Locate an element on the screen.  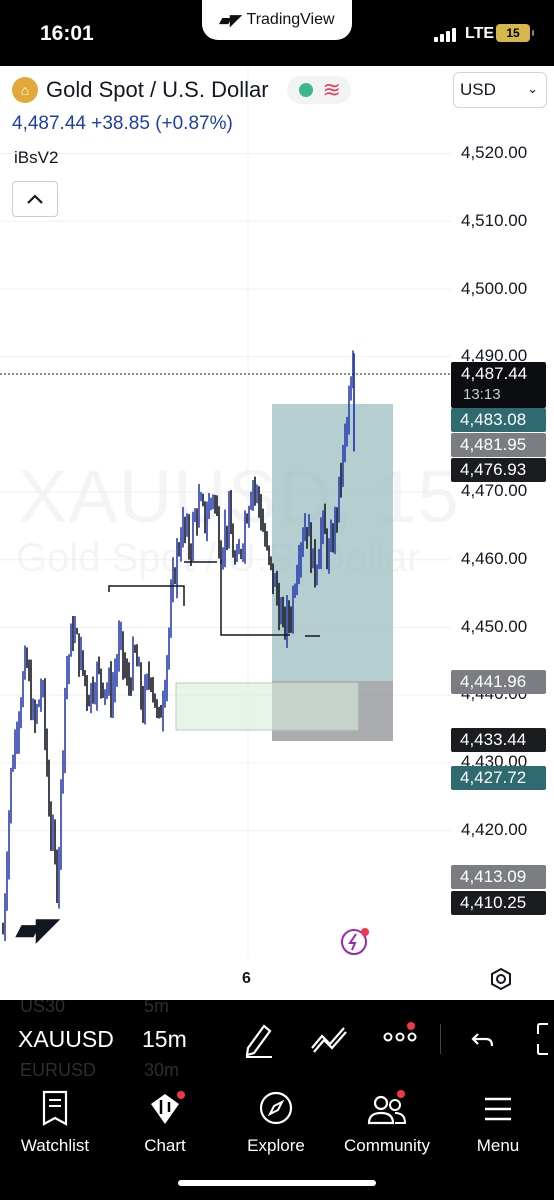
ghost-interval-next: 30m is located at coordinates (162, 1070).